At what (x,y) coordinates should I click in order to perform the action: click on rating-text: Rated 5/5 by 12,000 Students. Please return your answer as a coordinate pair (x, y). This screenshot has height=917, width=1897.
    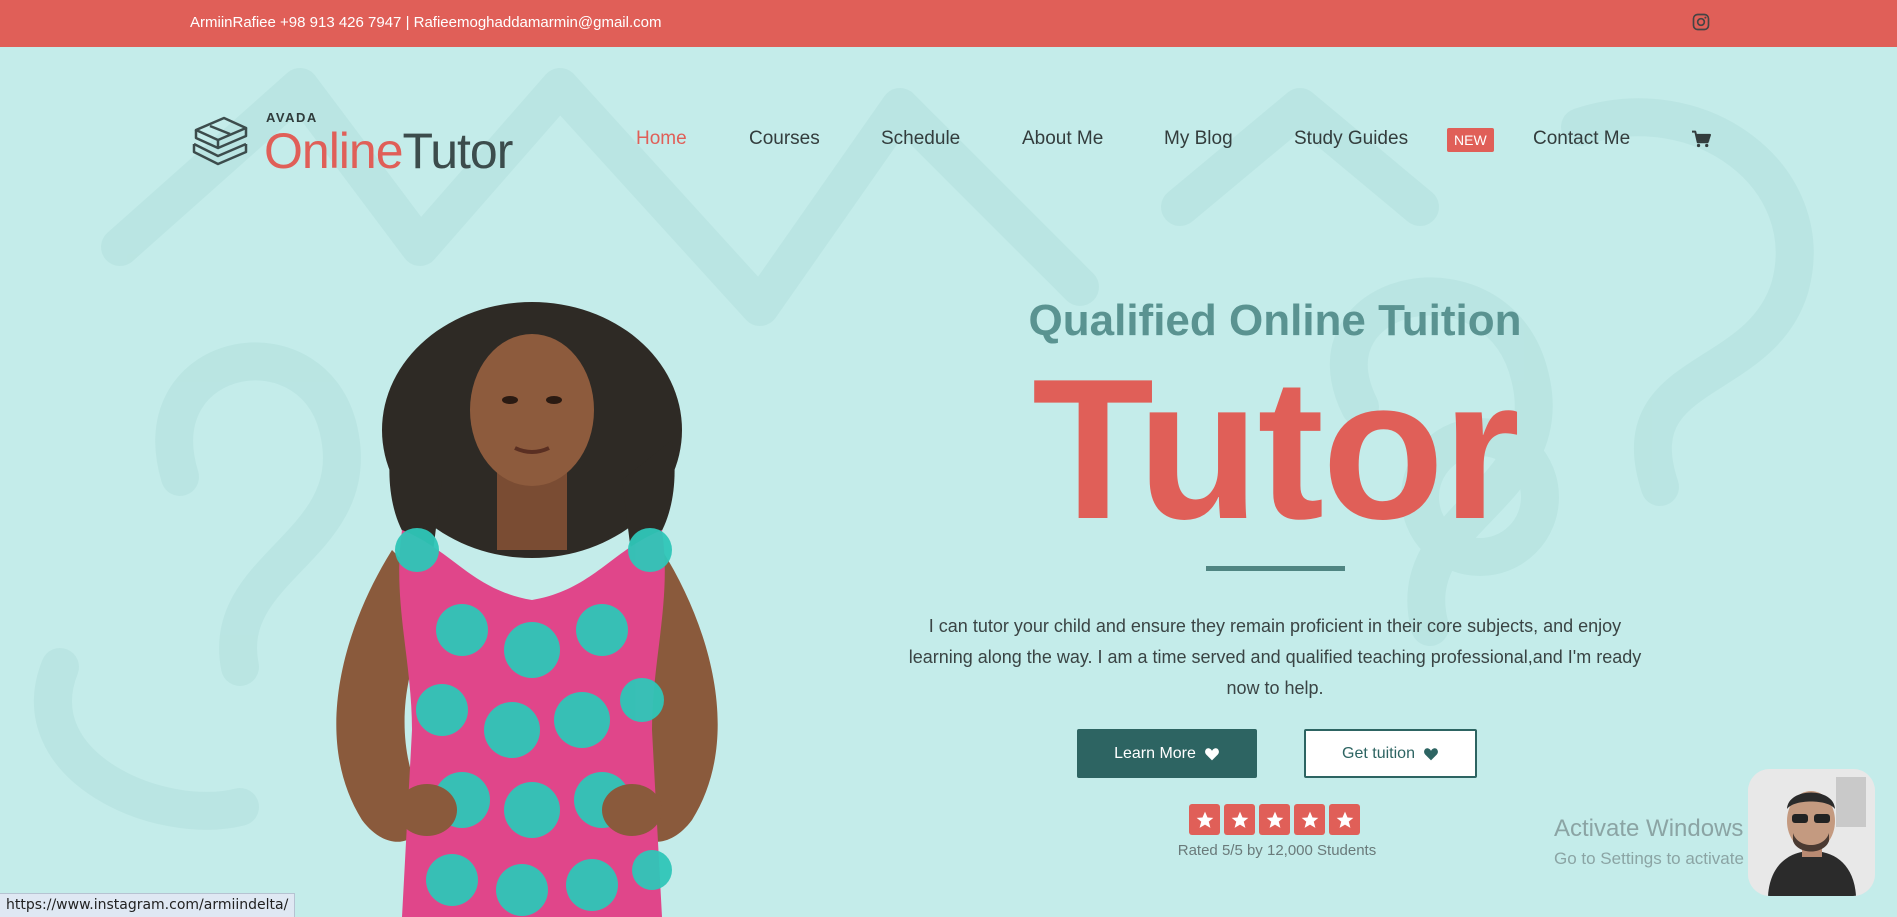
    Looking at the image, I should click on (1277, 850).